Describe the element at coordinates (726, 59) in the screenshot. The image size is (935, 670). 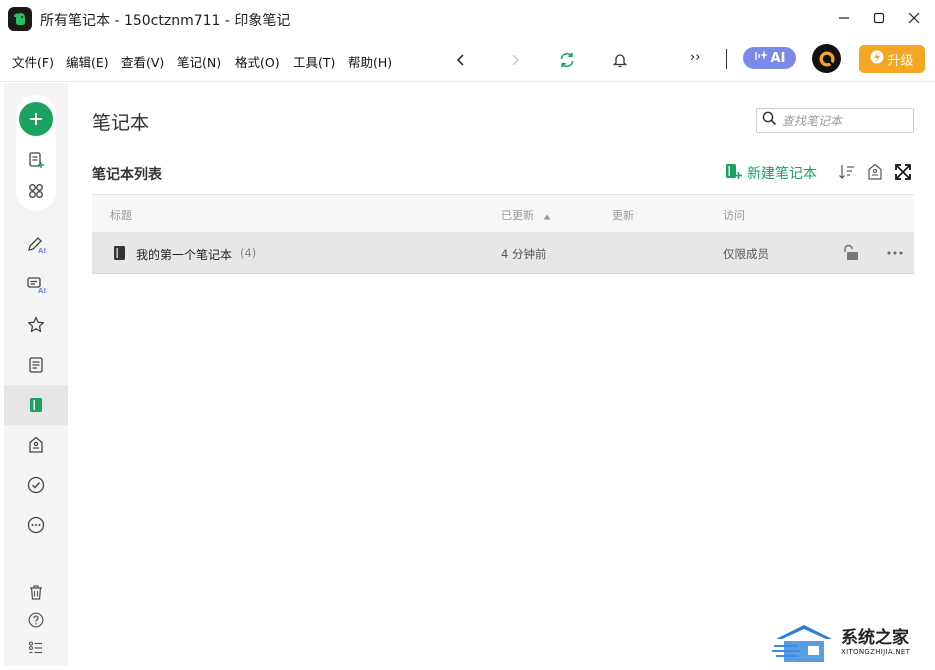
I see `toolbar-divider` at that location.